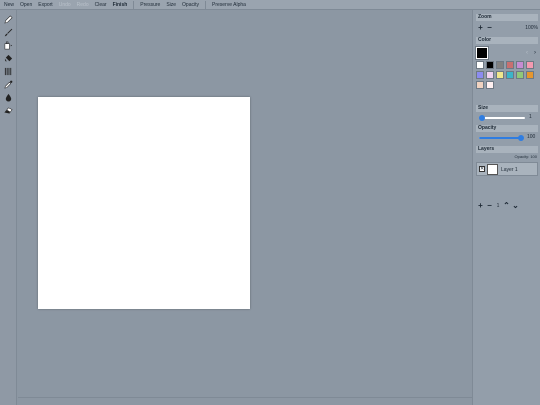  I want to click on opacity-slider, so click(501, 138).